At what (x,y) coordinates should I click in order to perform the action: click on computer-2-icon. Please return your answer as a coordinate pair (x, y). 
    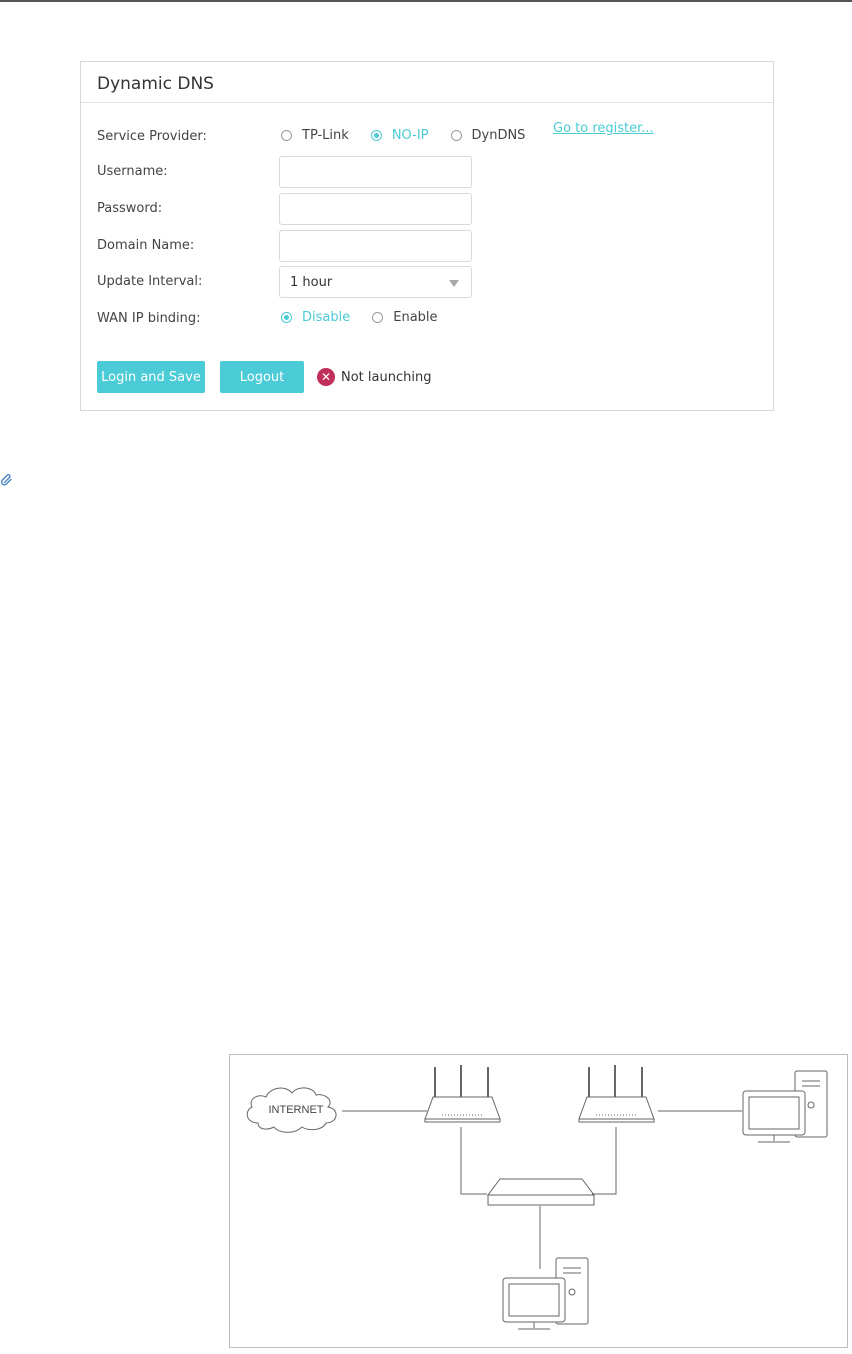
    Looking at the image, I should click on (545, 1293).